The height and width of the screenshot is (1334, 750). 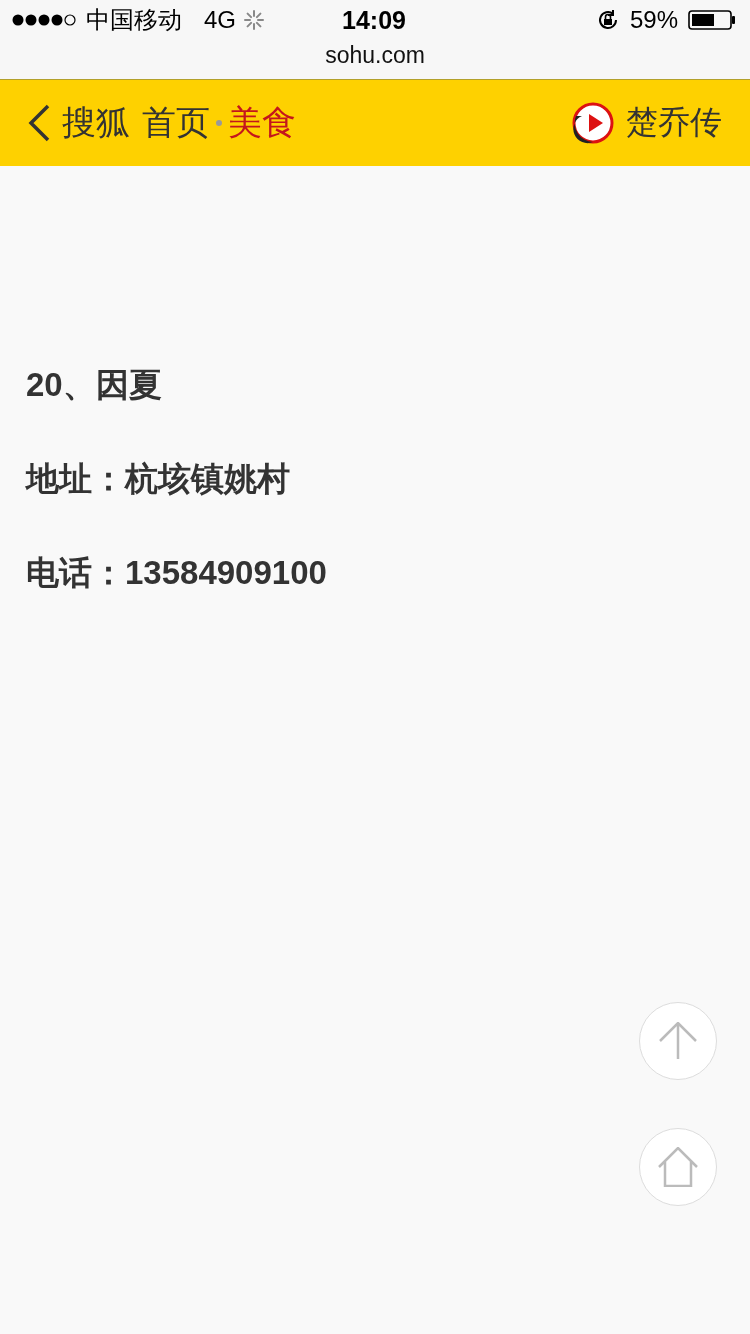 I want to click on network-type: 4G, so click(x=220, y=20).